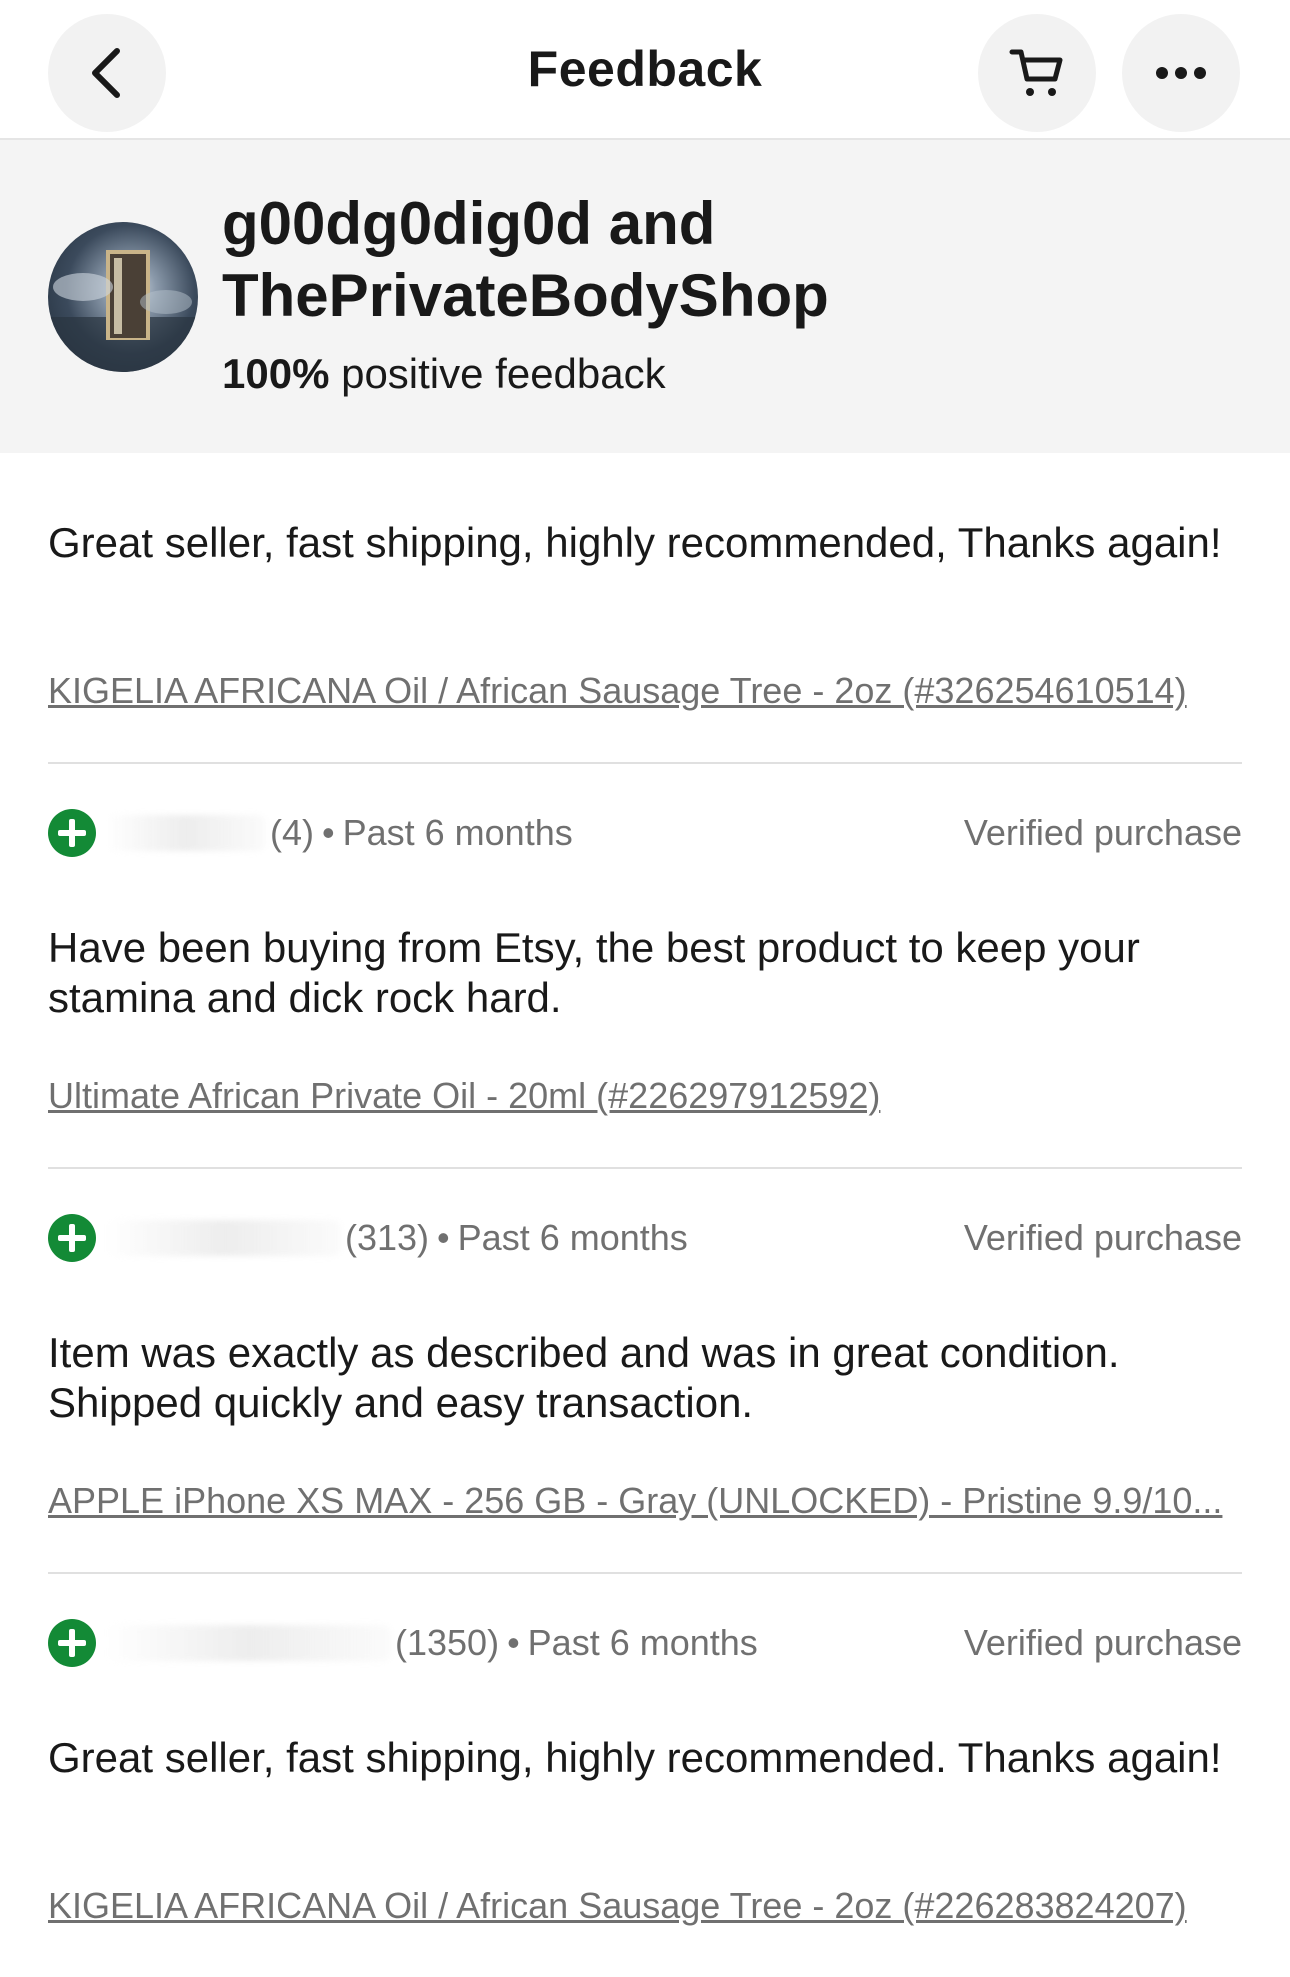  Describe the element at coordinates (123, 311) in the screenshot. I see `door-image-icon` at that location.